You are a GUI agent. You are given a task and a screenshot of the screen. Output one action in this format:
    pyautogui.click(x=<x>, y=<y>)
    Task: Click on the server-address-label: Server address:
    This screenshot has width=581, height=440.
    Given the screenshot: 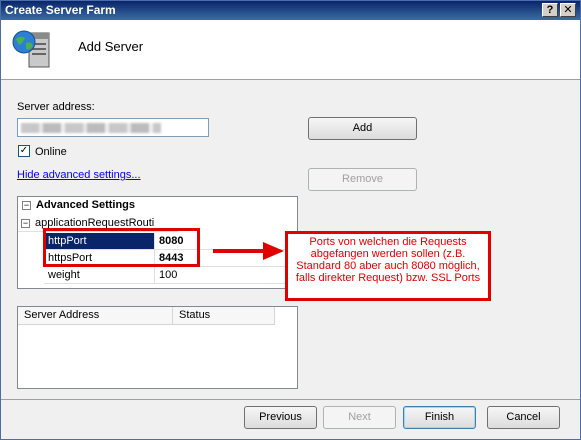 What is the action you would take?
    pyautogui.click(x=56, y=107)
    